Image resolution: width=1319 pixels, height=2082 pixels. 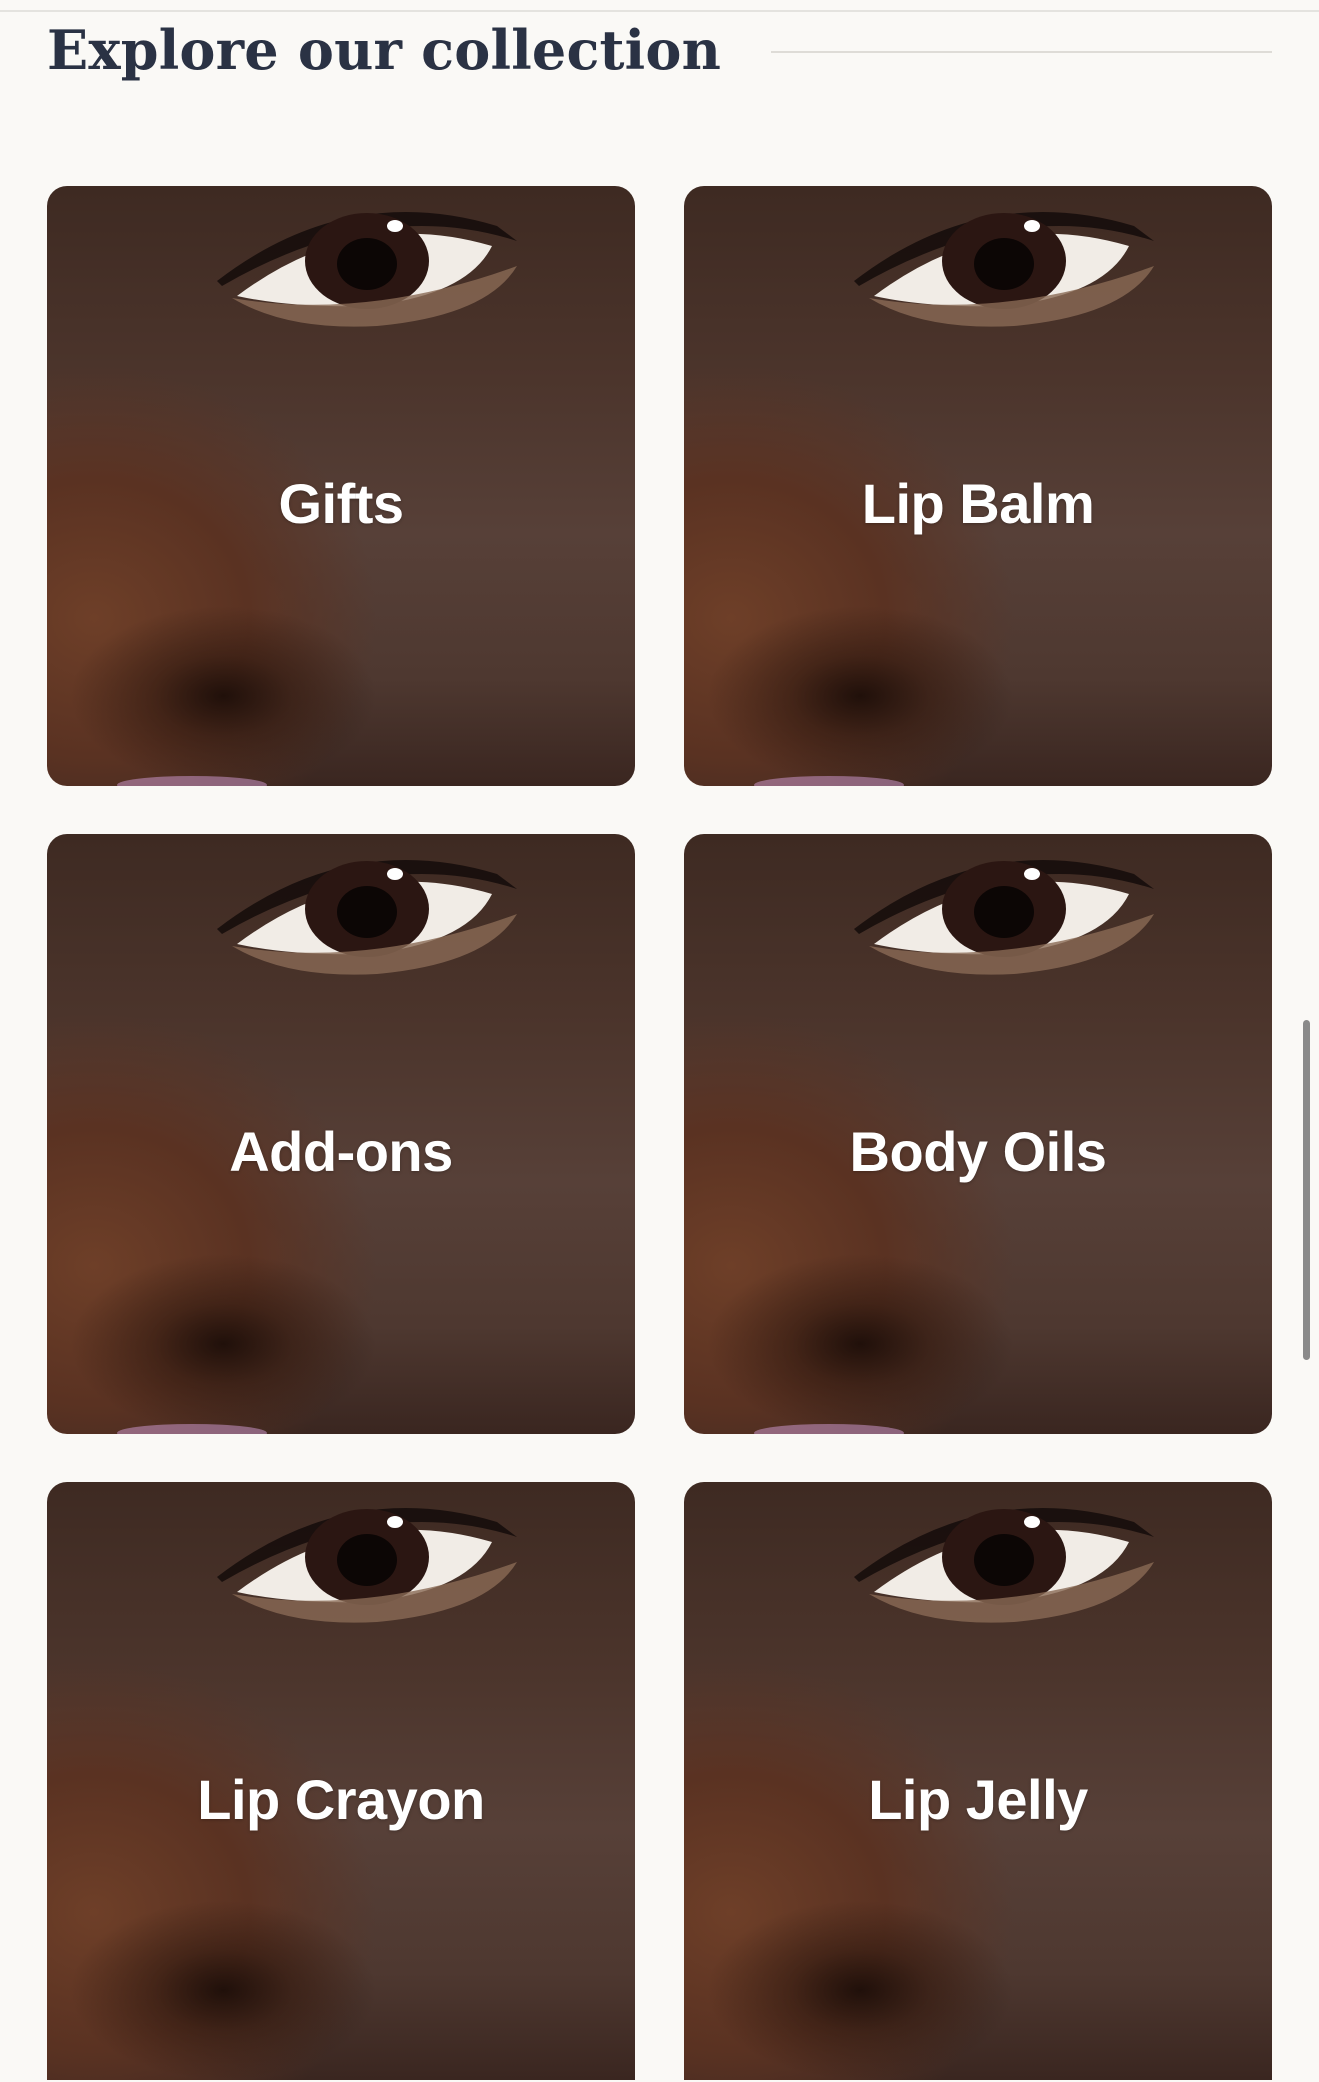 I want to click on card-label: Body Oils, so click(x=978, y=1151).